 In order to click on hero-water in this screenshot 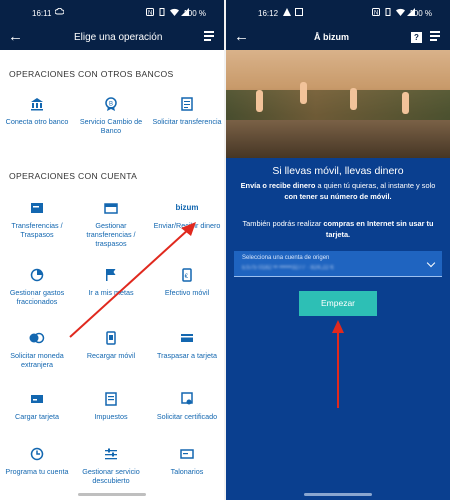, I will do `click(338, 139)`.